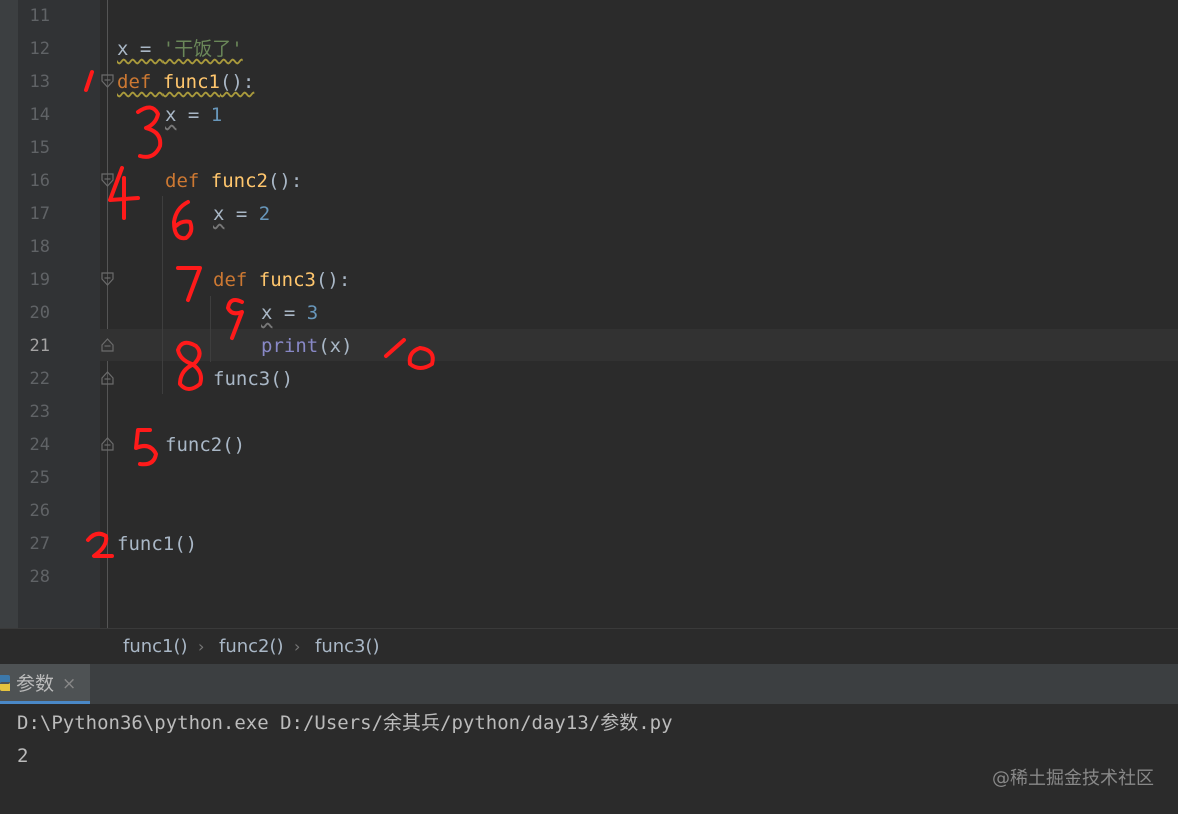 The width and height of the screenshot is (1178, 814). I want to click on run-tool-window-header: 参数 ×, so click(589, 684).